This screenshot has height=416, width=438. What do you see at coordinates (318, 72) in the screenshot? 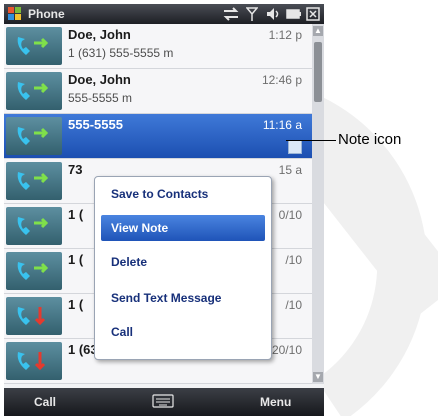
I see `scrollbar-thumb` at bounding box center [318, 72].